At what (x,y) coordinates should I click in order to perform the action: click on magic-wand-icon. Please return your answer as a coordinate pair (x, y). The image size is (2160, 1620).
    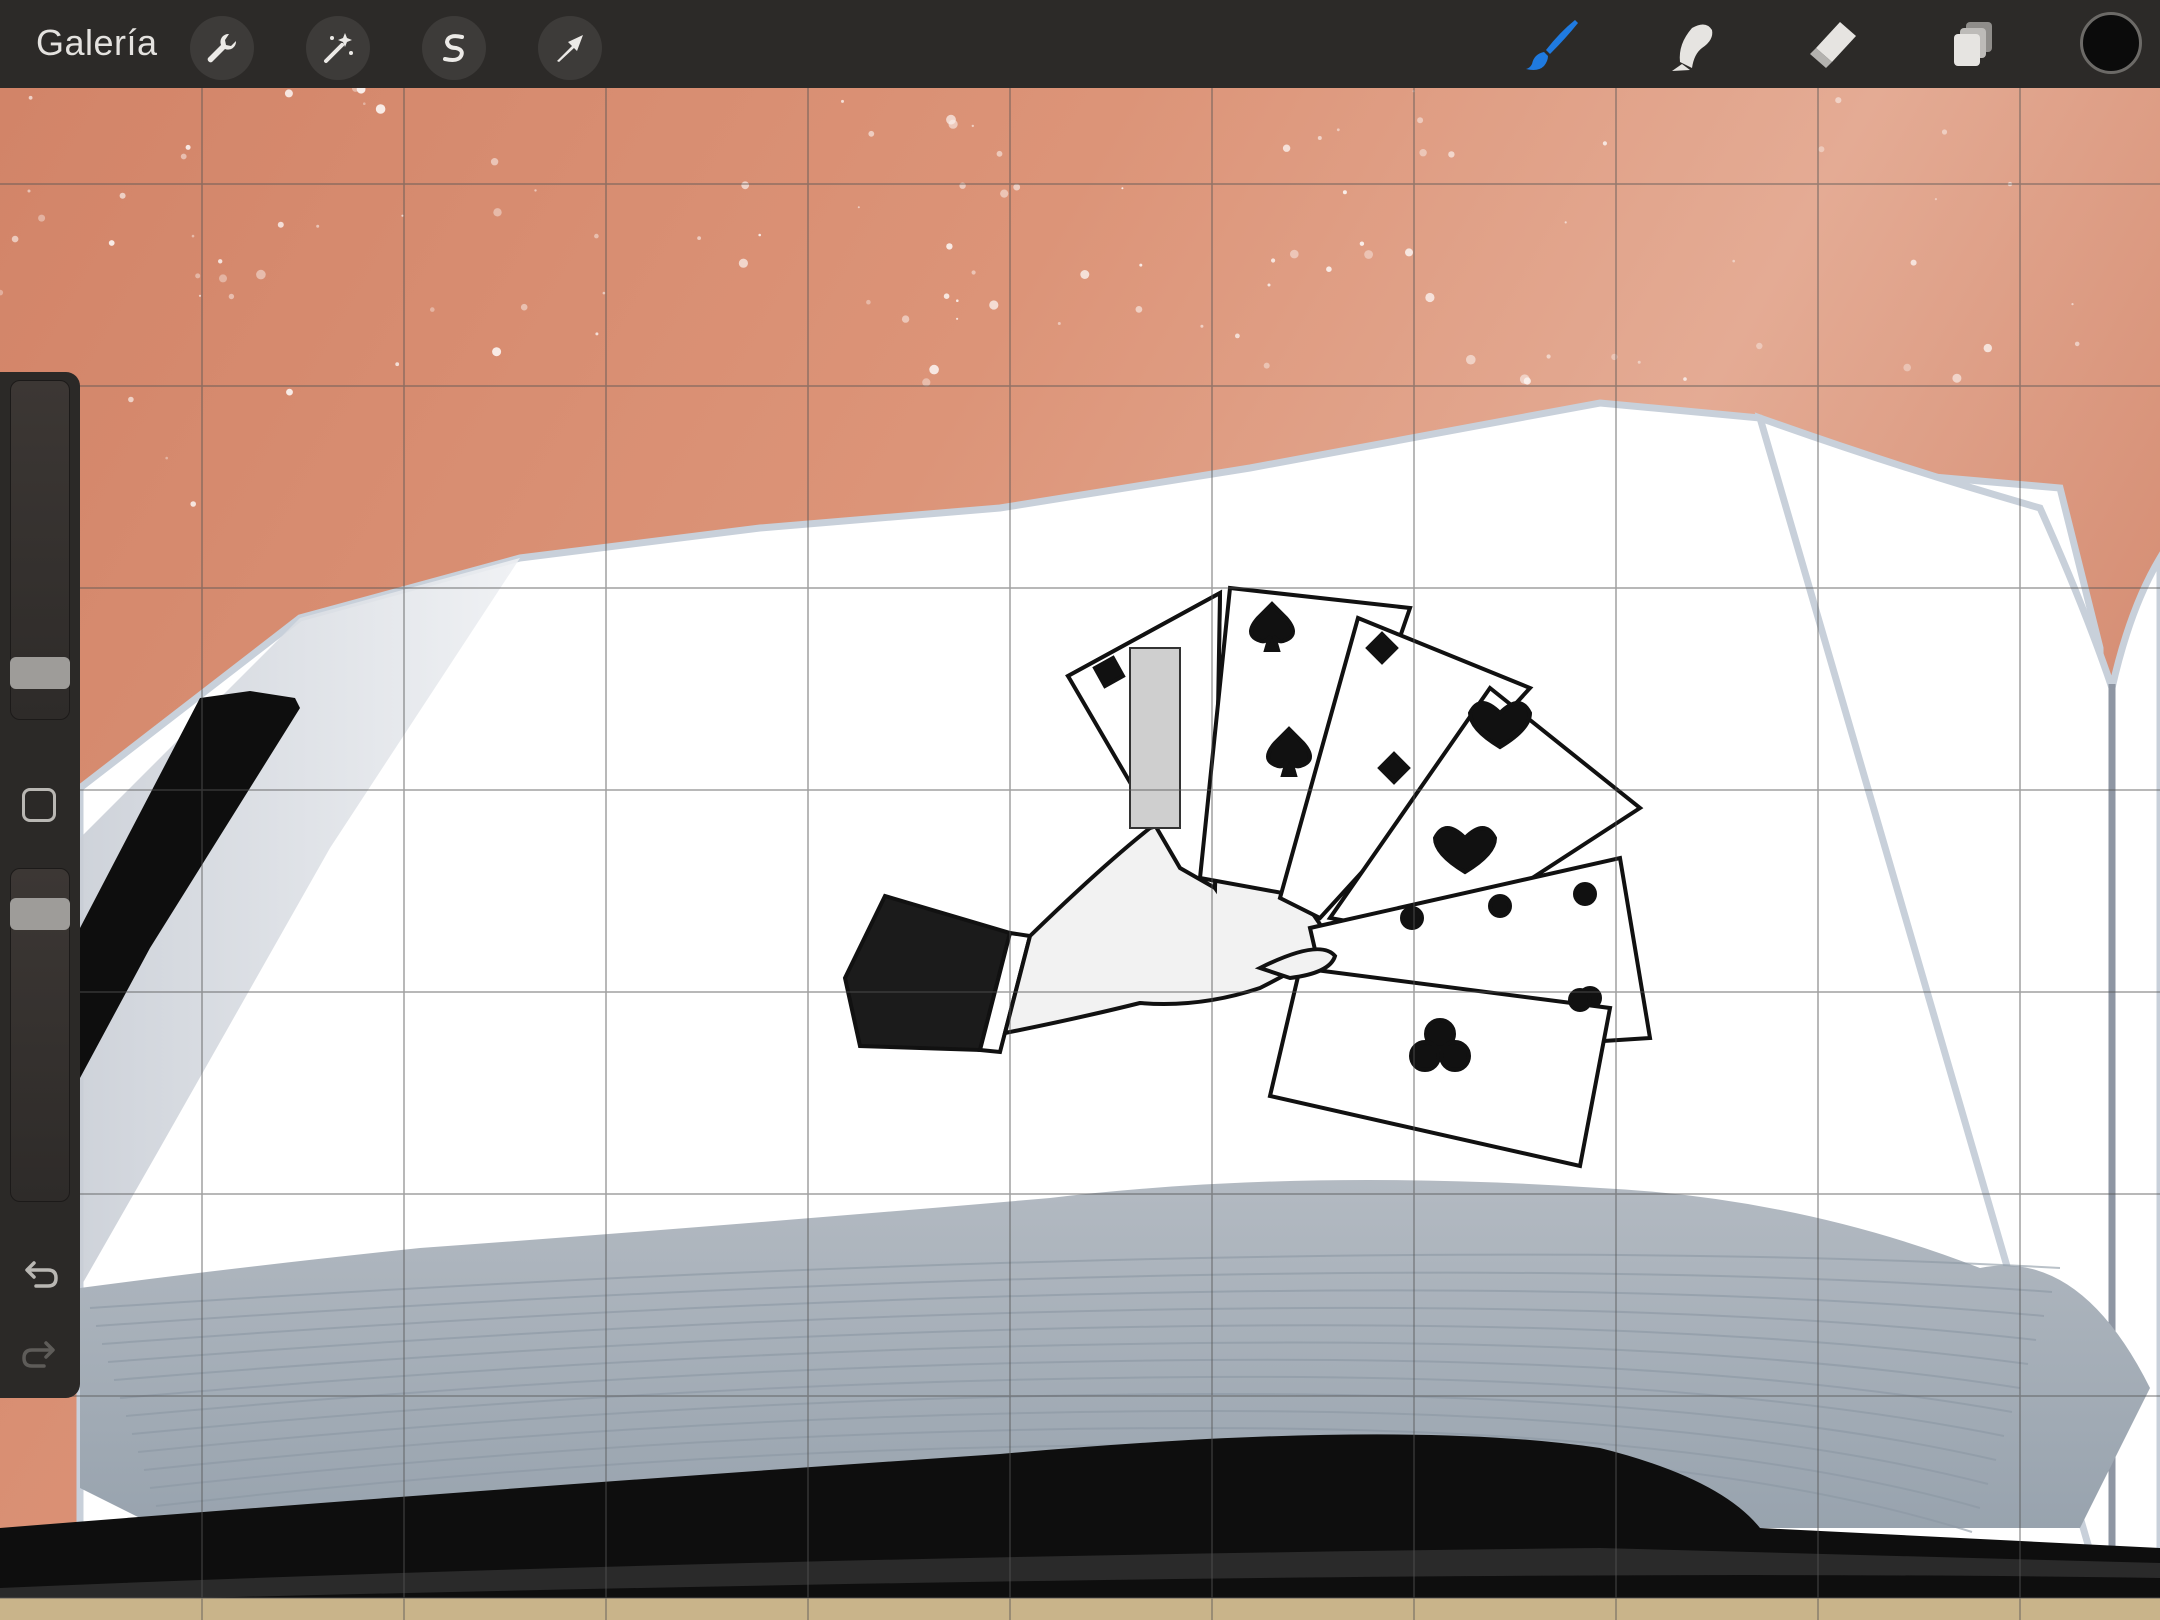
    Looking at the image, I should click on (338, 48).